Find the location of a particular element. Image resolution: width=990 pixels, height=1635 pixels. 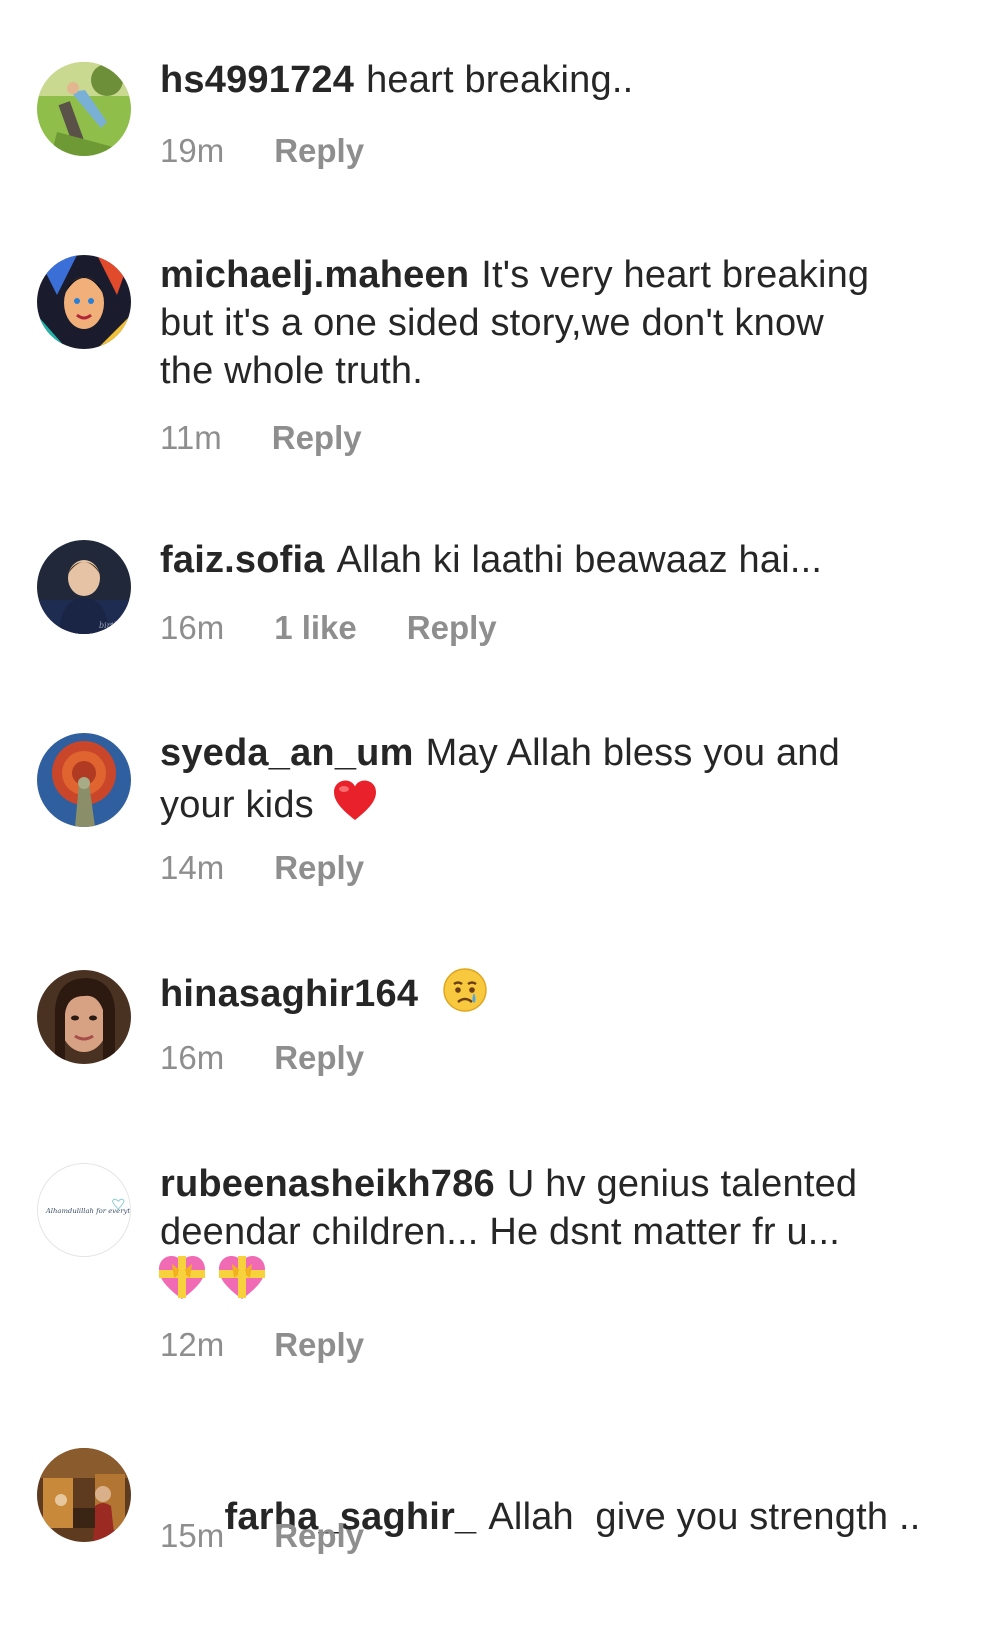

comment-time: 11m is located at coordinates (191, 437).